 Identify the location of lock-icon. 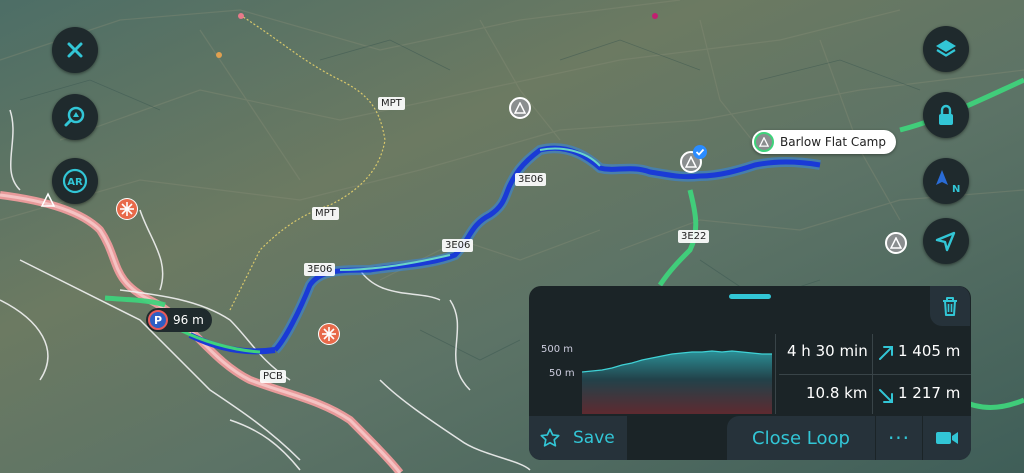
(946, 114).